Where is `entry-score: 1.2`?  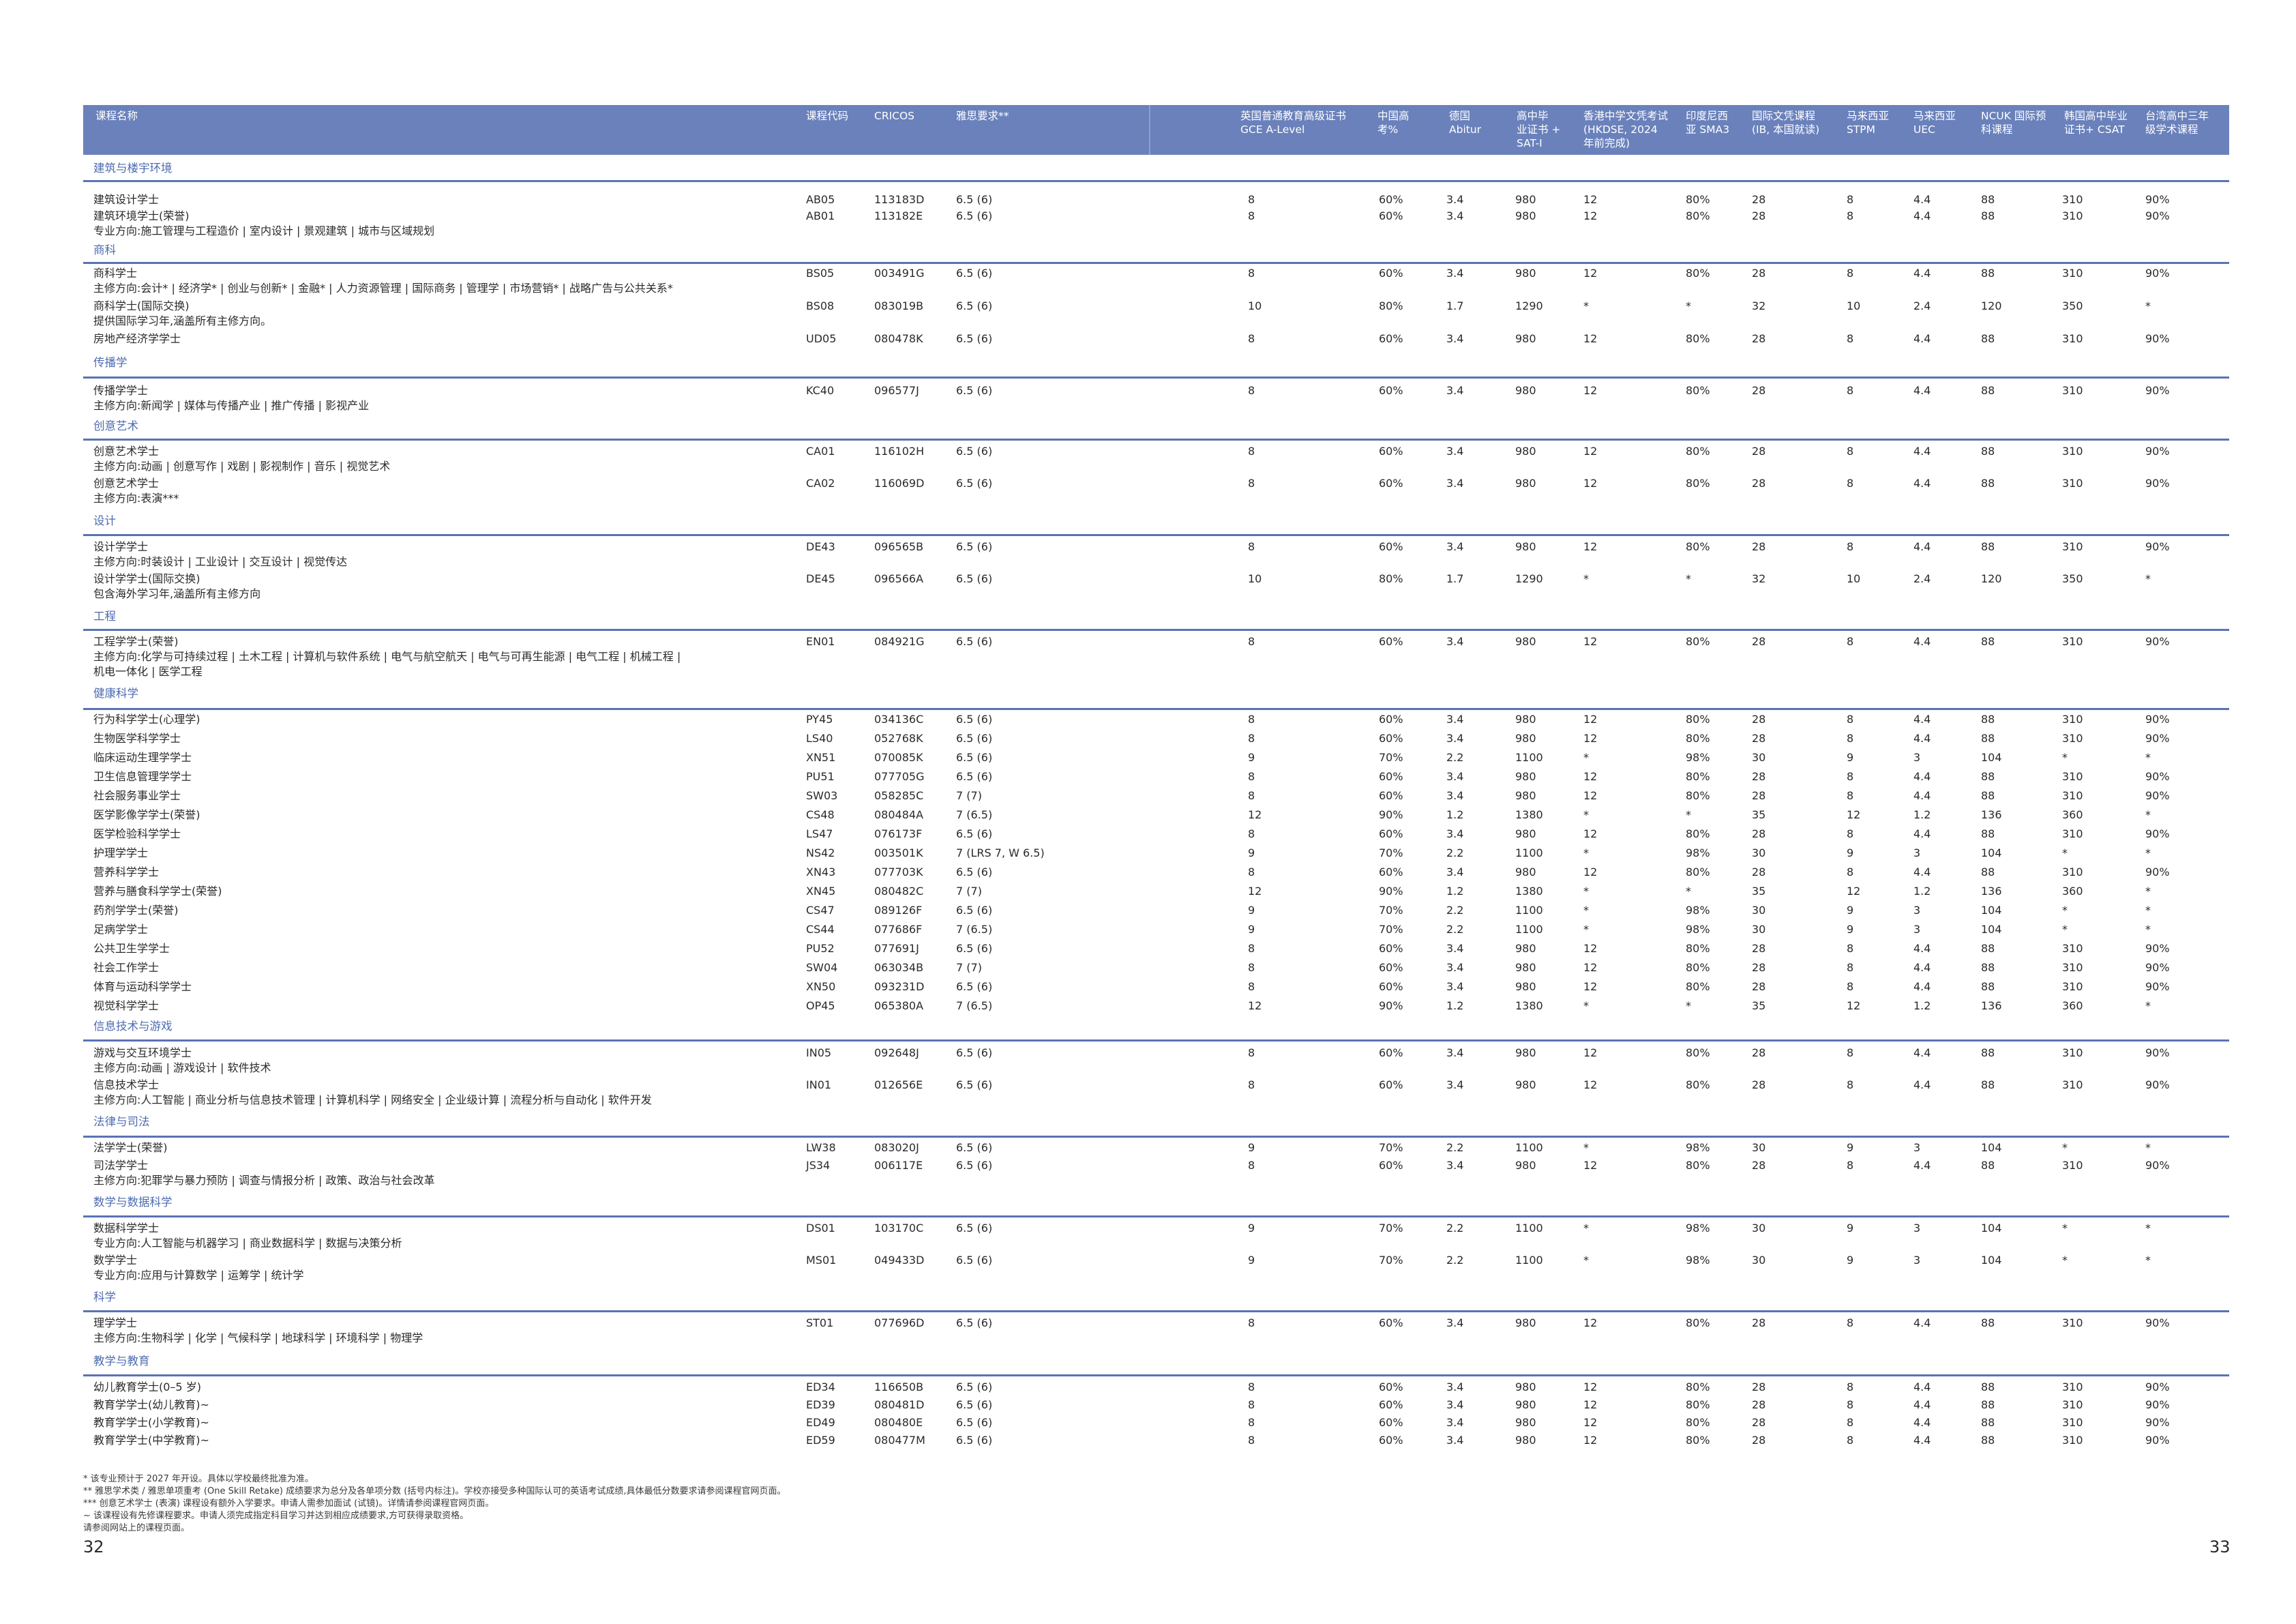 entry-score: 1.2 is located at coordinates (1922, 891).